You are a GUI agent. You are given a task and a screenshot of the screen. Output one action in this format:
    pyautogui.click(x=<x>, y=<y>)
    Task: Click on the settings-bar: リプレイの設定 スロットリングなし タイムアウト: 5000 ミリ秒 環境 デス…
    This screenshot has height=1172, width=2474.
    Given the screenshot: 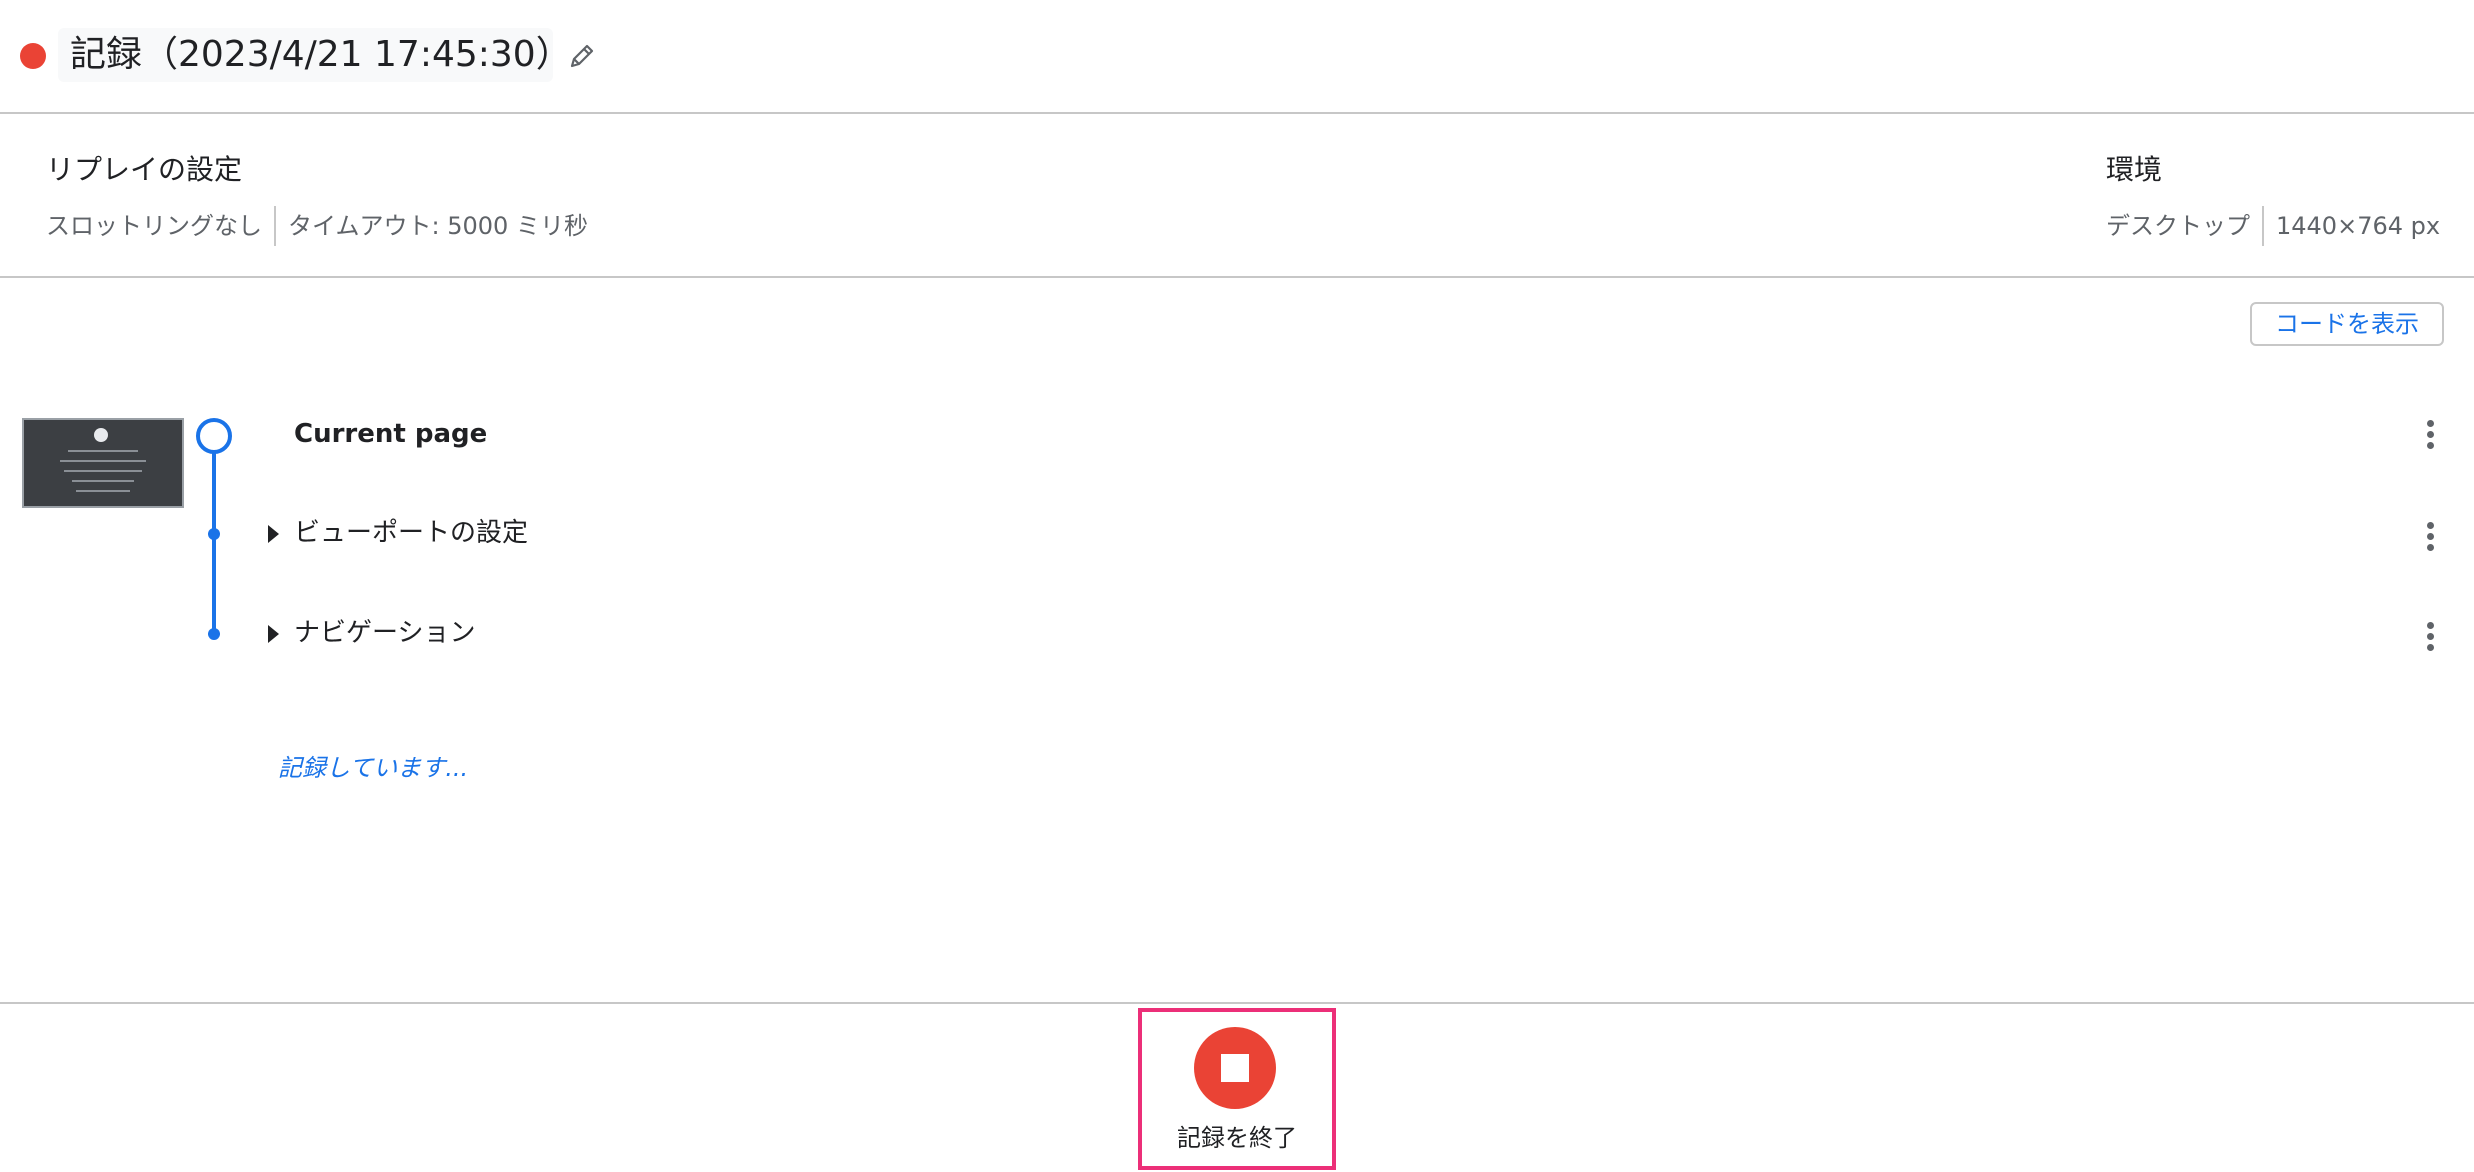 What is the action you would take?
    pyautogui.click(x=1237, y=196)
    